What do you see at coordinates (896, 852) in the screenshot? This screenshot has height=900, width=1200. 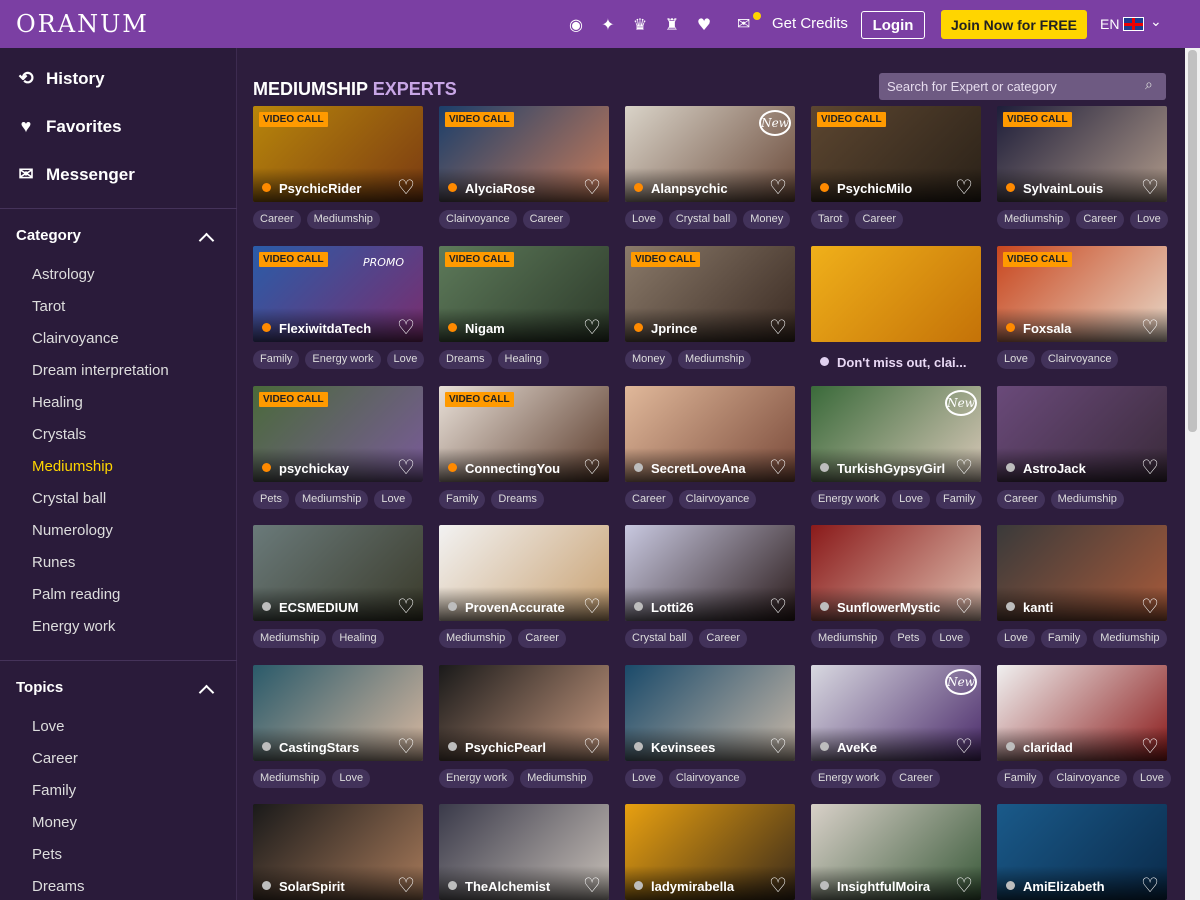 I see `expert-card: InsightfulMoira ♡` at bounding box center [896, 852].